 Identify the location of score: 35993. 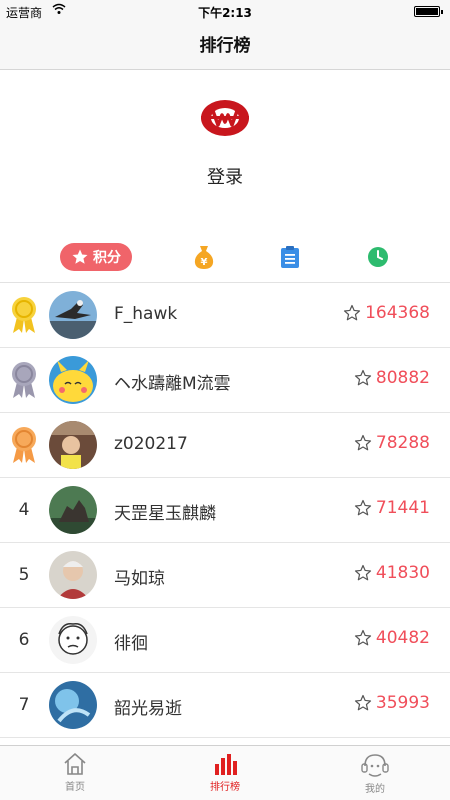
(392, 703).